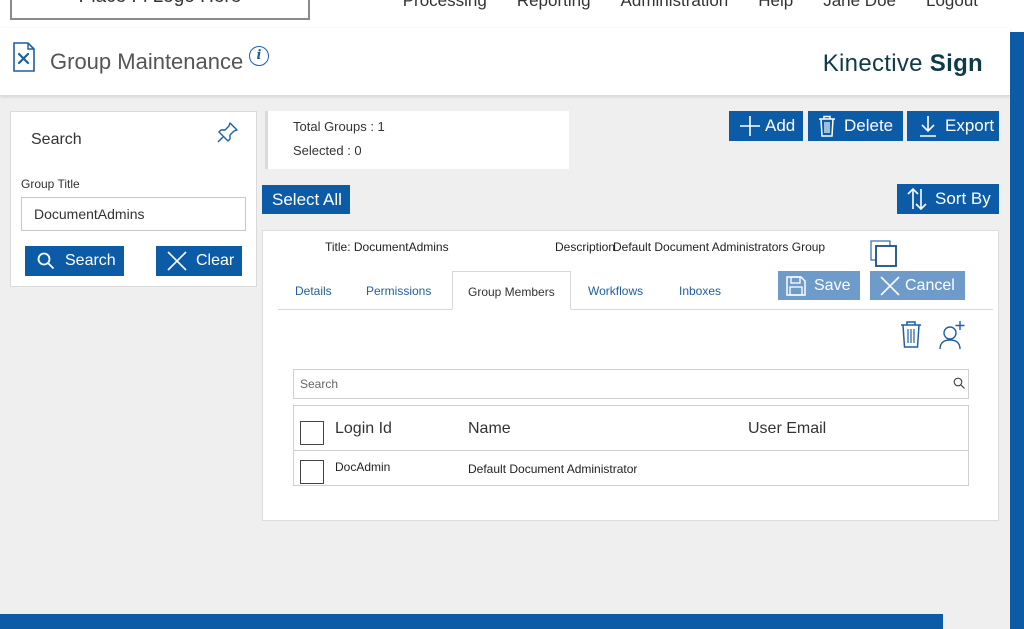  Describe the element at coordinates (930, 285) in the screenshot. I see `cancel-button-label: Cancel` at that location.